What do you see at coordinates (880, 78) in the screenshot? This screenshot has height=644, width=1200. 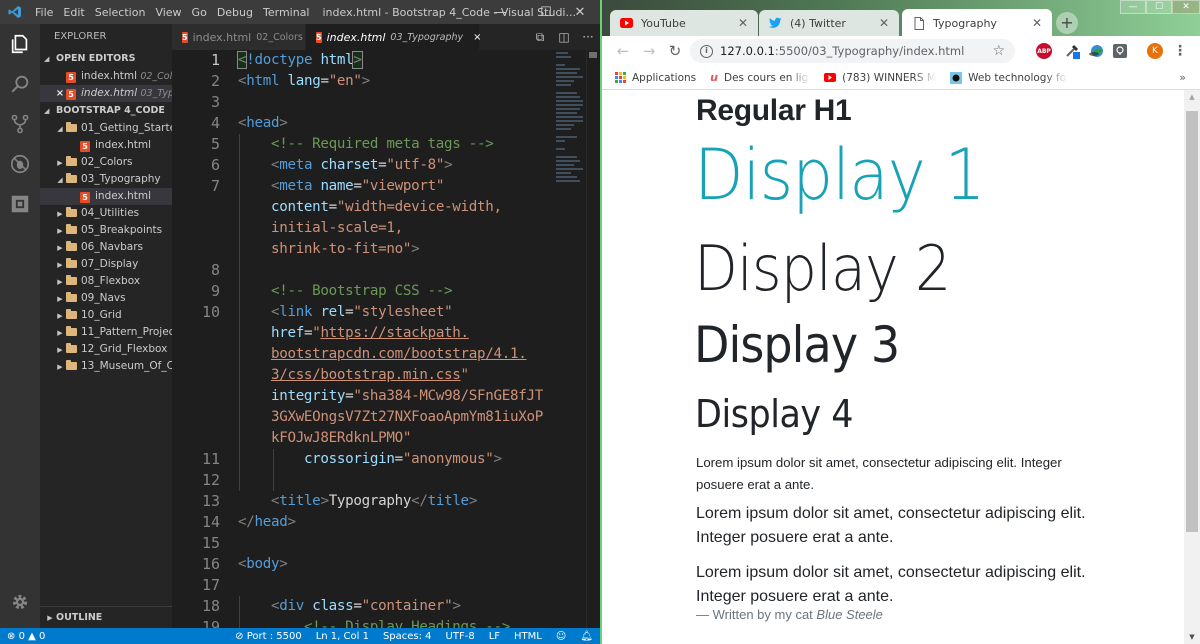 I see `bookmark-youtube-winners: (783) WINNERS MIN` at bounding box center [880, 78].